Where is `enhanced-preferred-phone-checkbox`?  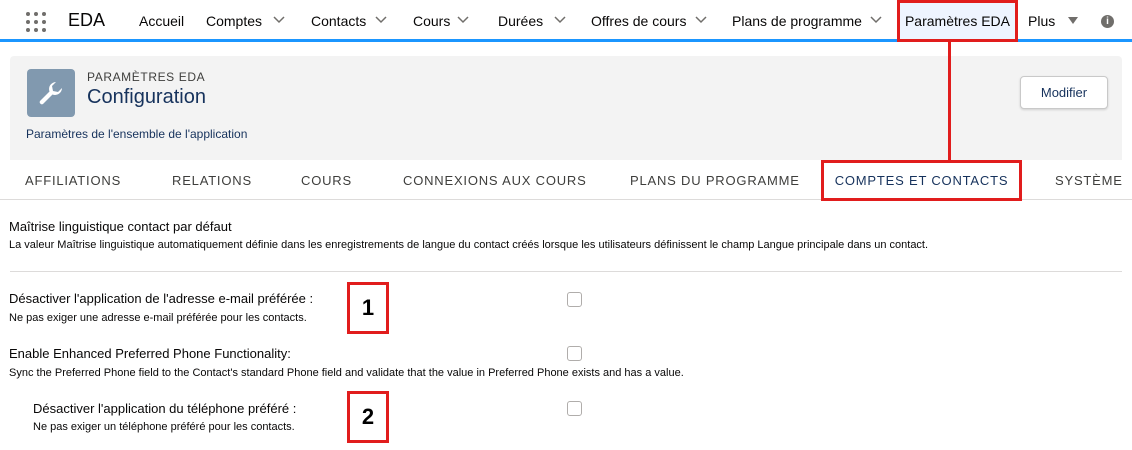
enhanced-preferred-phone-checkbox is located at coordinates (574, 353).